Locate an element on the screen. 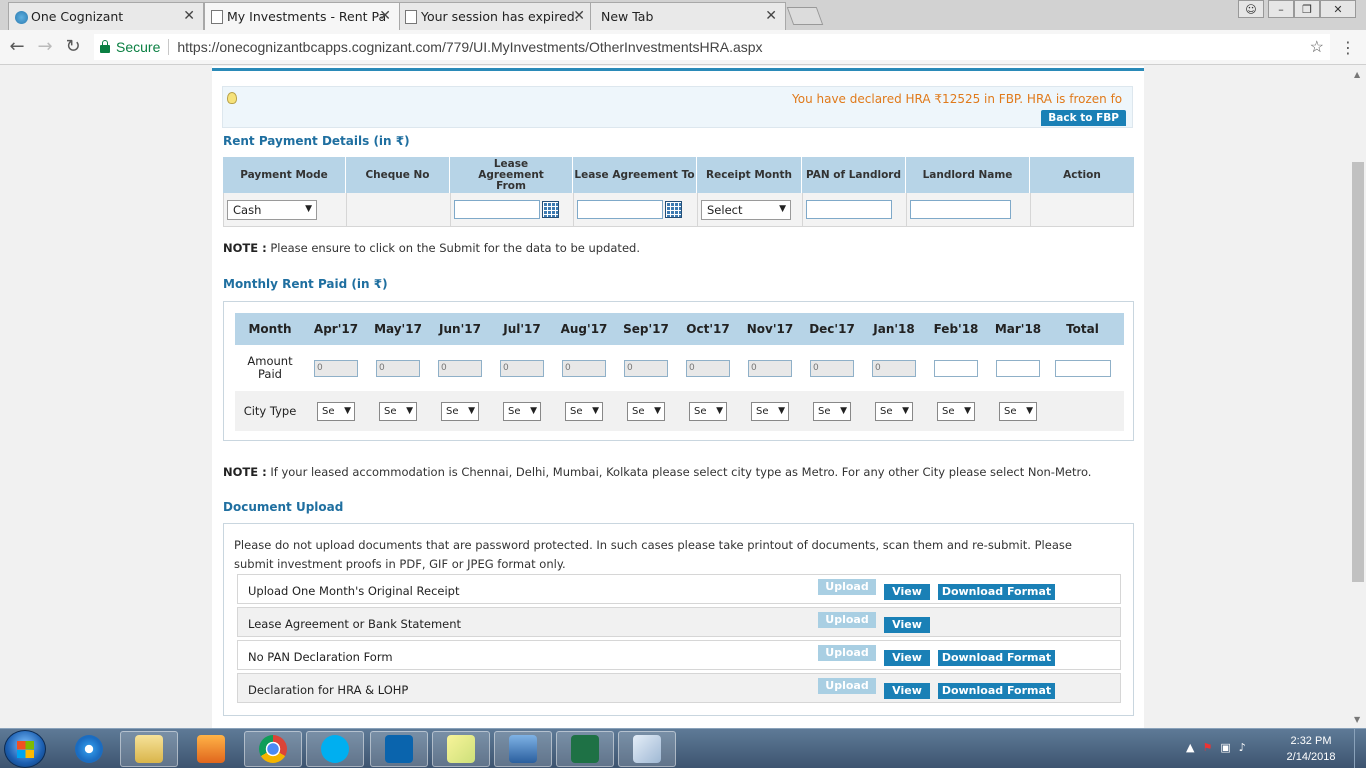  bookmark-star-icon: ☆ is located at coordinates (1317, 47).